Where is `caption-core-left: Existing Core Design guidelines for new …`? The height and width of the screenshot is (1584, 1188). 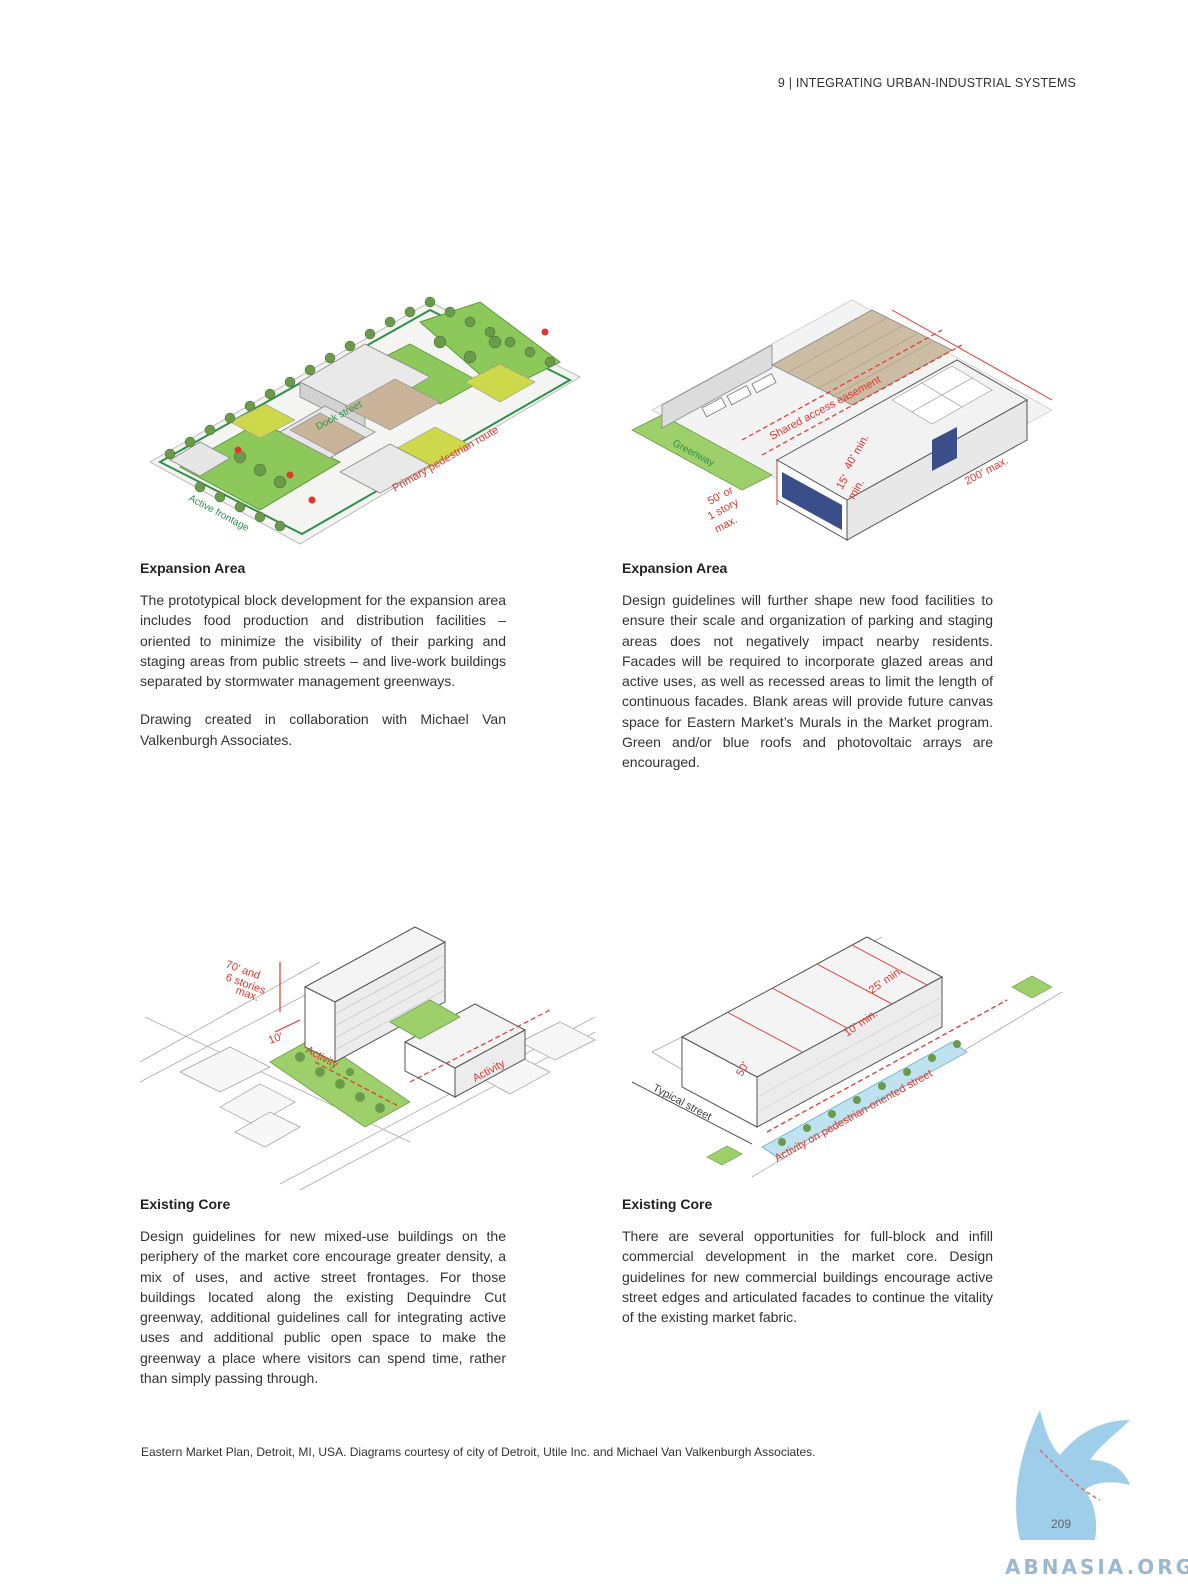 caption-core-left: Existing Core Design guidelines for new … is located at coordinates (323, 1301).